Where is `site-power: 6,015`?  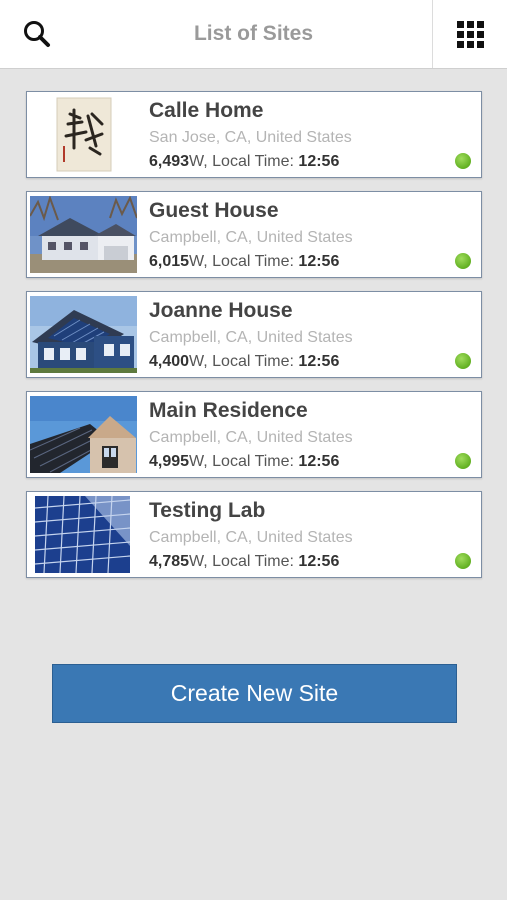 site-power: 6,015 is located at coordinates (169, 261).